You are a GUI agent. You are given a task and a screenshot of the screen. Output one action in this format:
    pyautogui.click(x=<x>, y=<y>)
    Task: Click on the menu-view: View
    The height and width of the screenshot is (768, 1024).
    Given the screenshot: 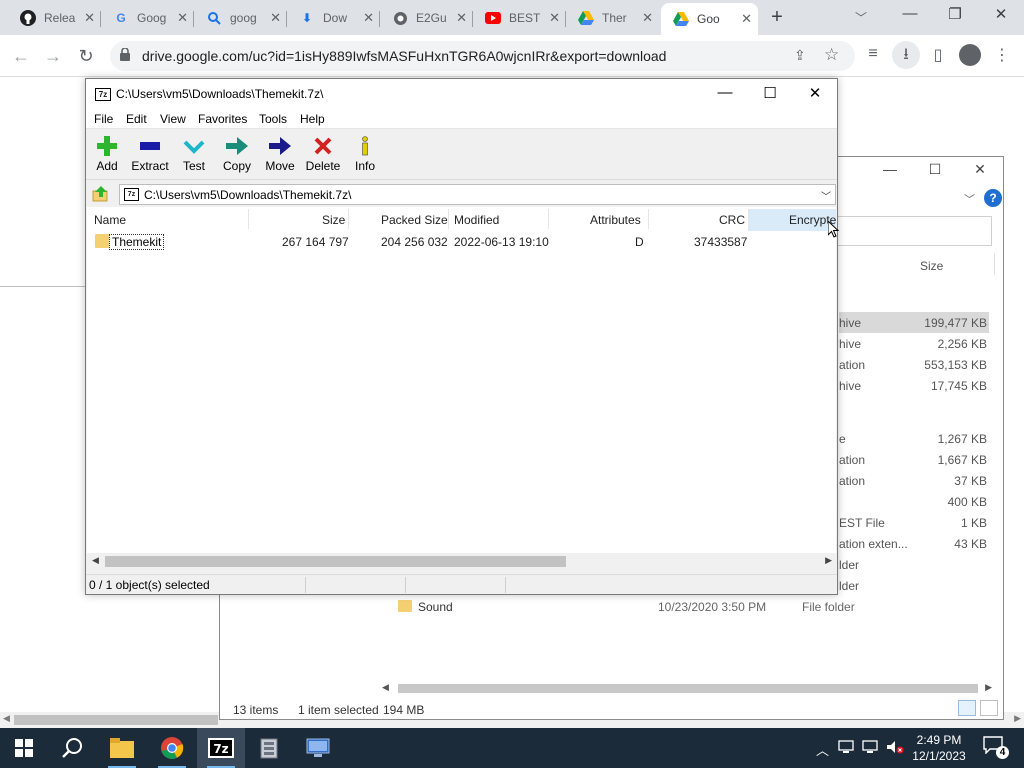 What is the action you would take?
    pyautogui.click(x=173, y=119)
    